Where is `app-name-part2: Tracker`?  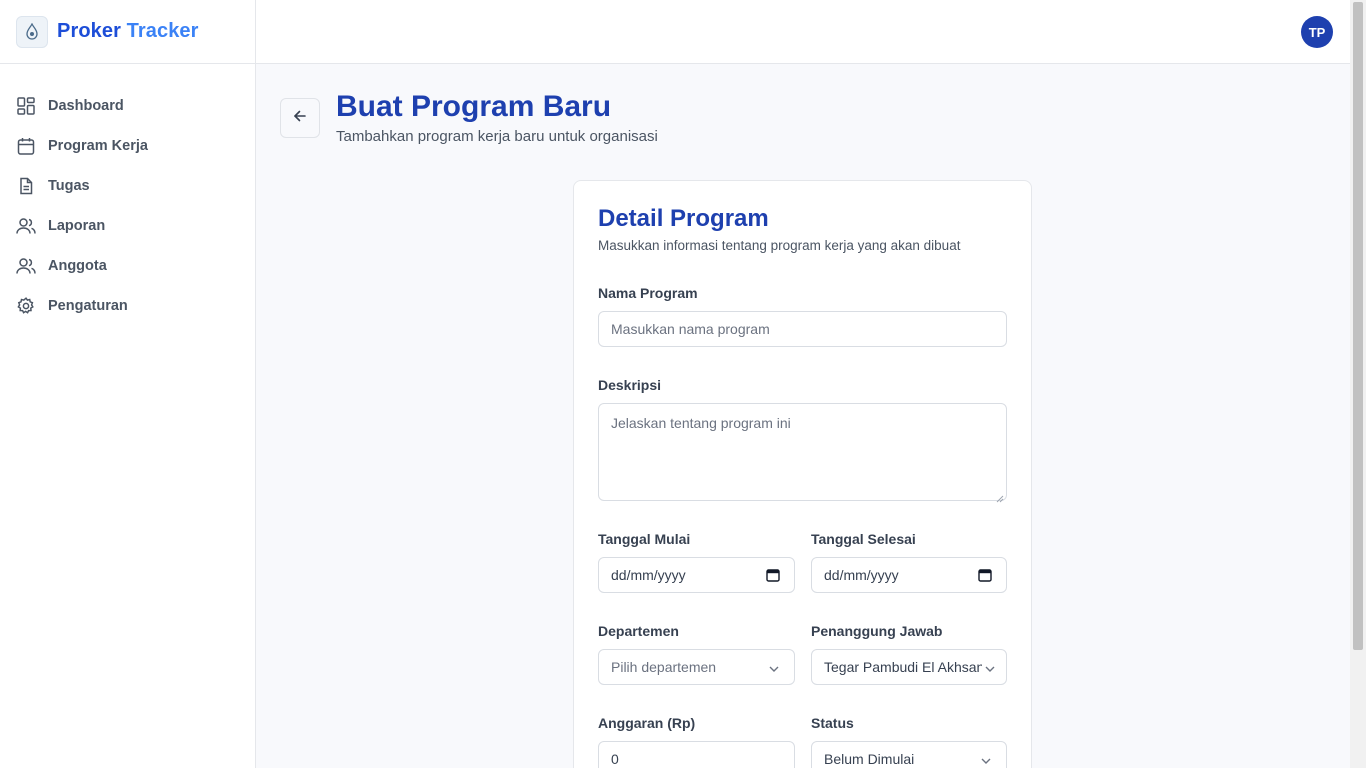
app-name-part2: Tracker is located at coordinates (162, 31).